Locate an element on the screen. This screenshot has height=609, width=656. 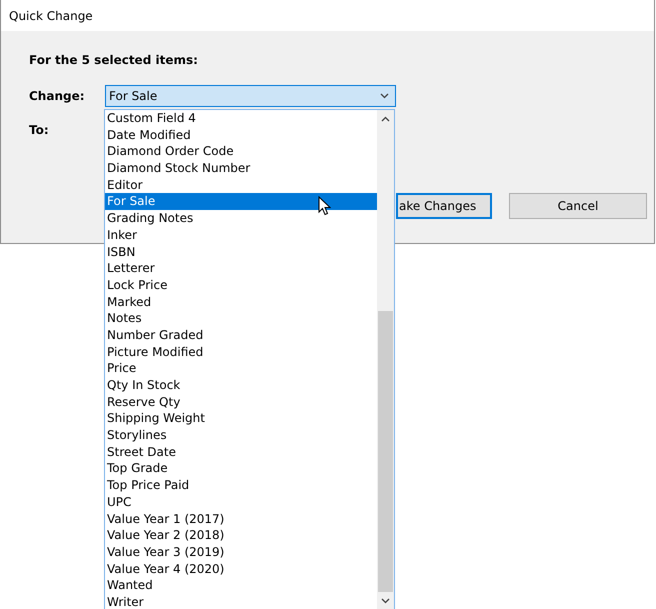
scroll-up-icon is located at coordinates (385, 119).